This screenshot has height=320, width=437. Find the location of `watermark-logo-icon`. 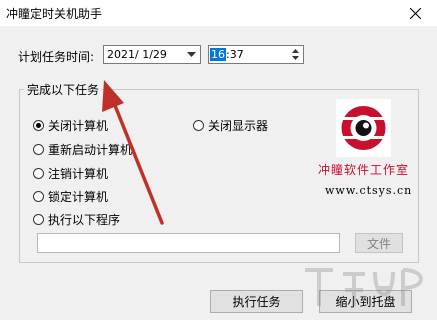

watermark-logo-icon is located at coordinates (364, 287).